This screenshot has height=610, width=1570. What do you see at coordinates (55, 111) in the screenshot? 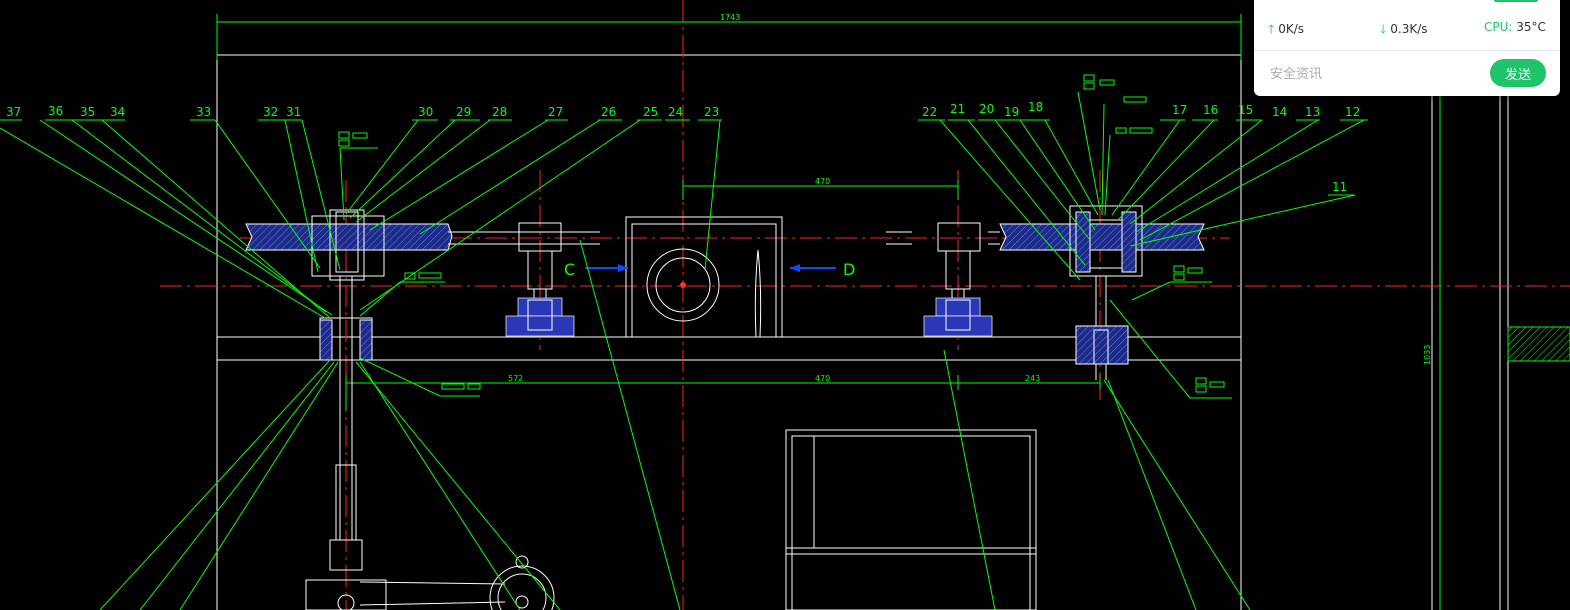
I see `part-number: 36` at bounding box center [55, 111].